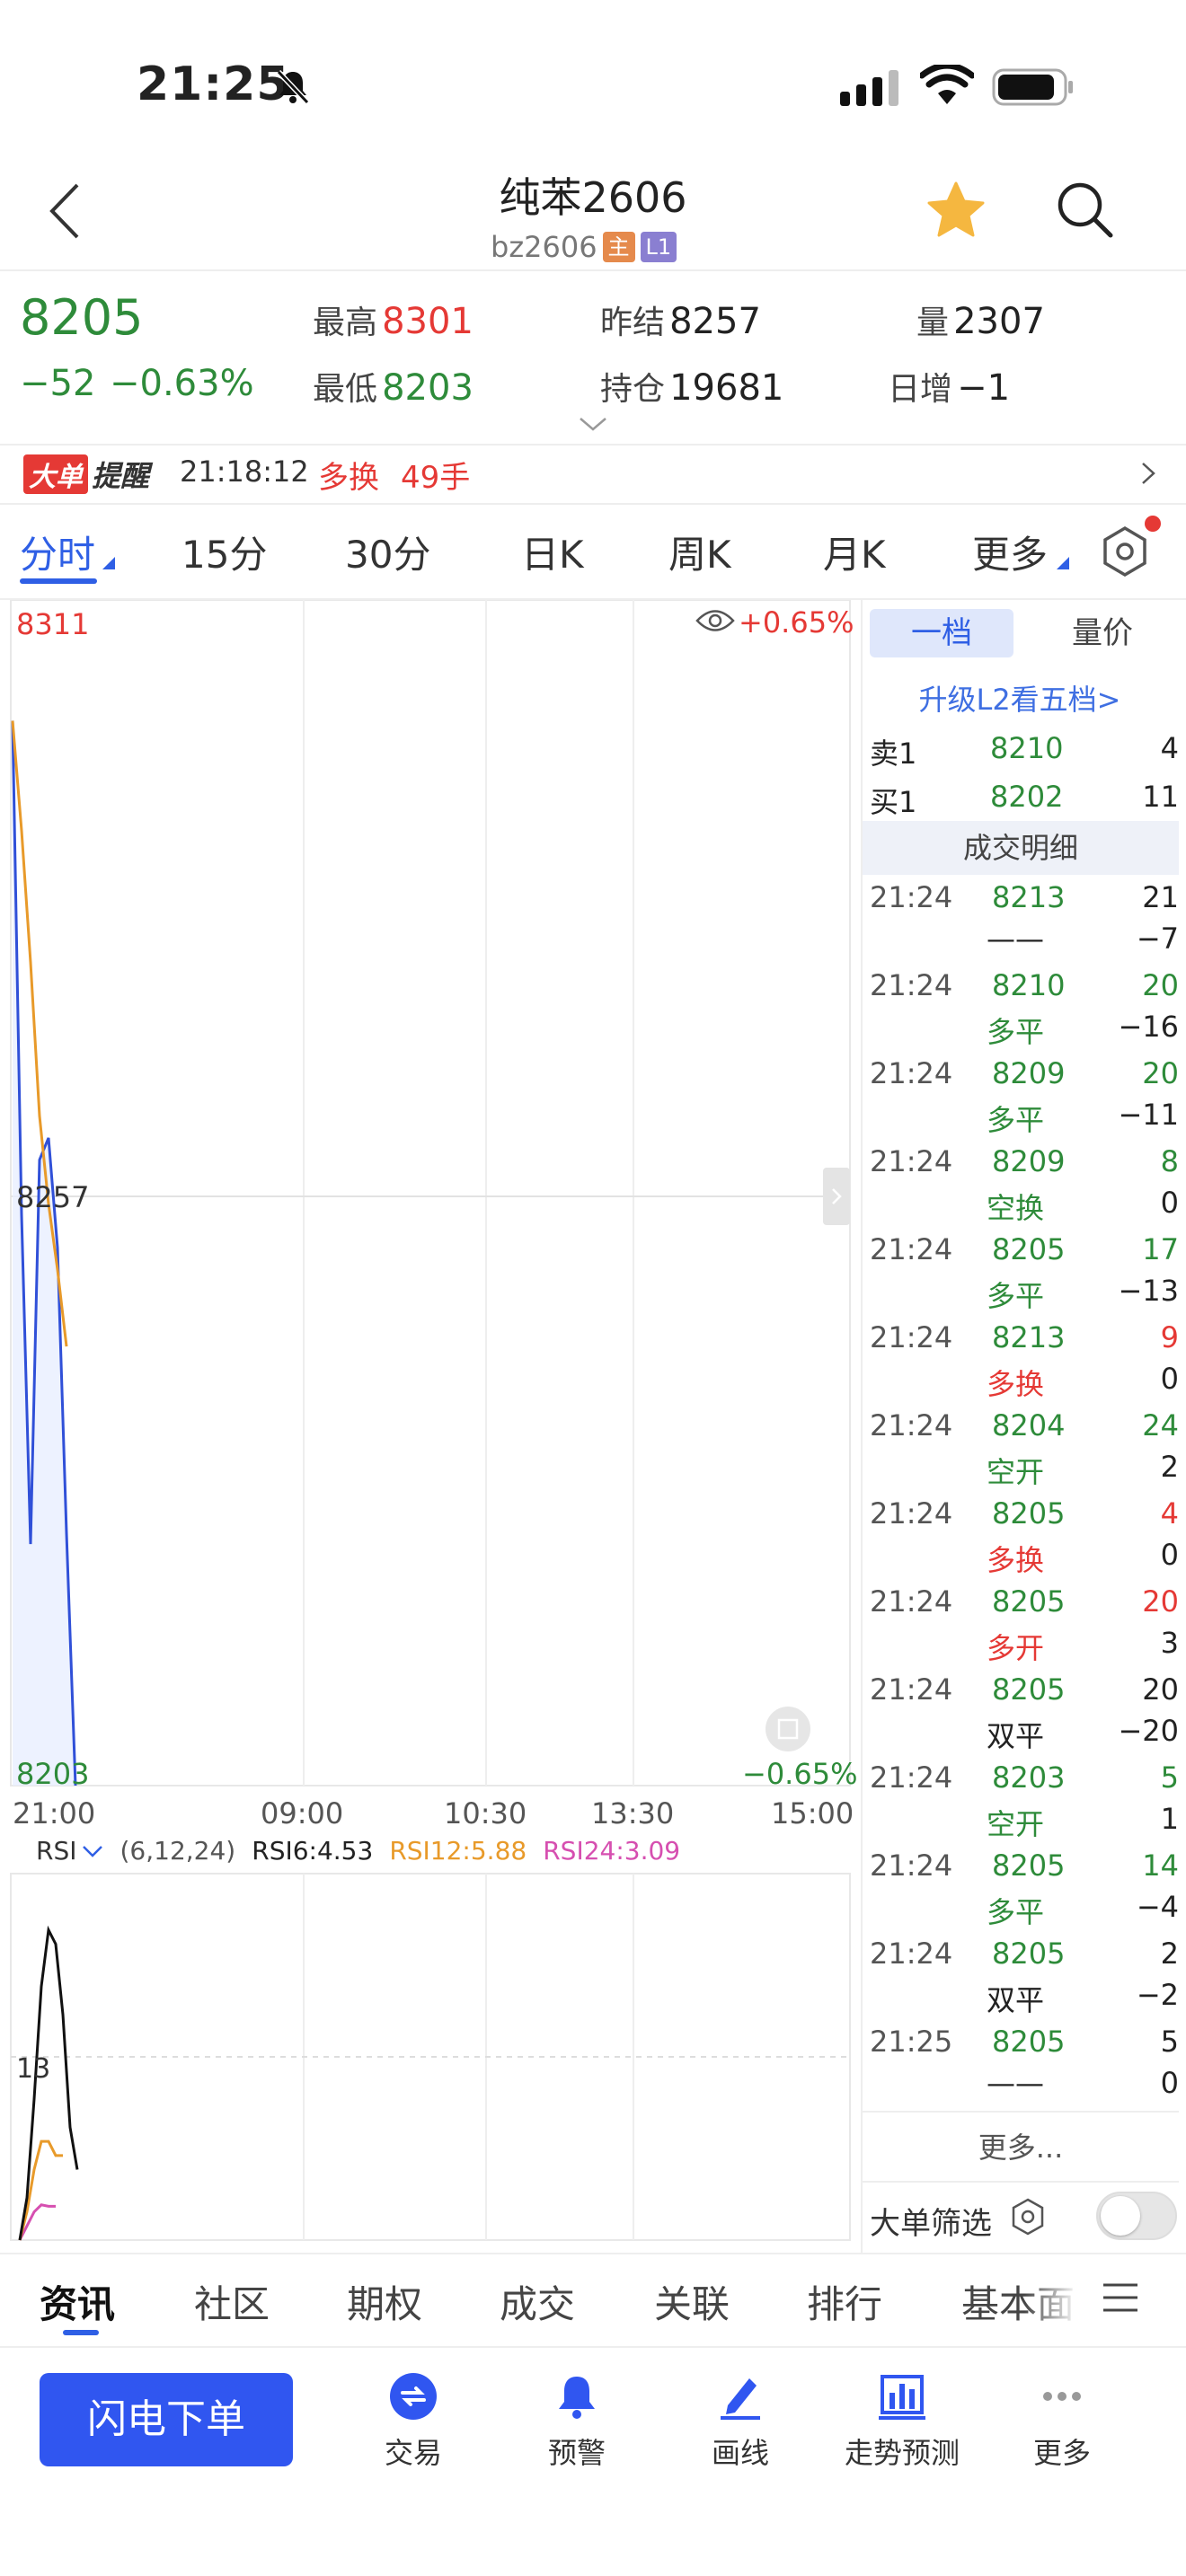 This screenshot has height=2576, width=1186. Describe the element at coordinates (911, 2042) in the screenshot. I see `trade-time: 21:25` at that location.